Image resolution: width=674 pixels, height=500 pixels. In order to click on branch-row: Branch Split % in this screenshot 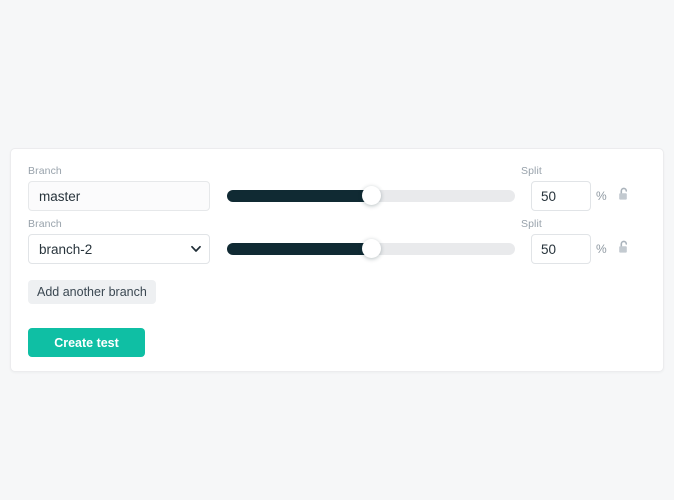, I will do `click(337, 191)`.